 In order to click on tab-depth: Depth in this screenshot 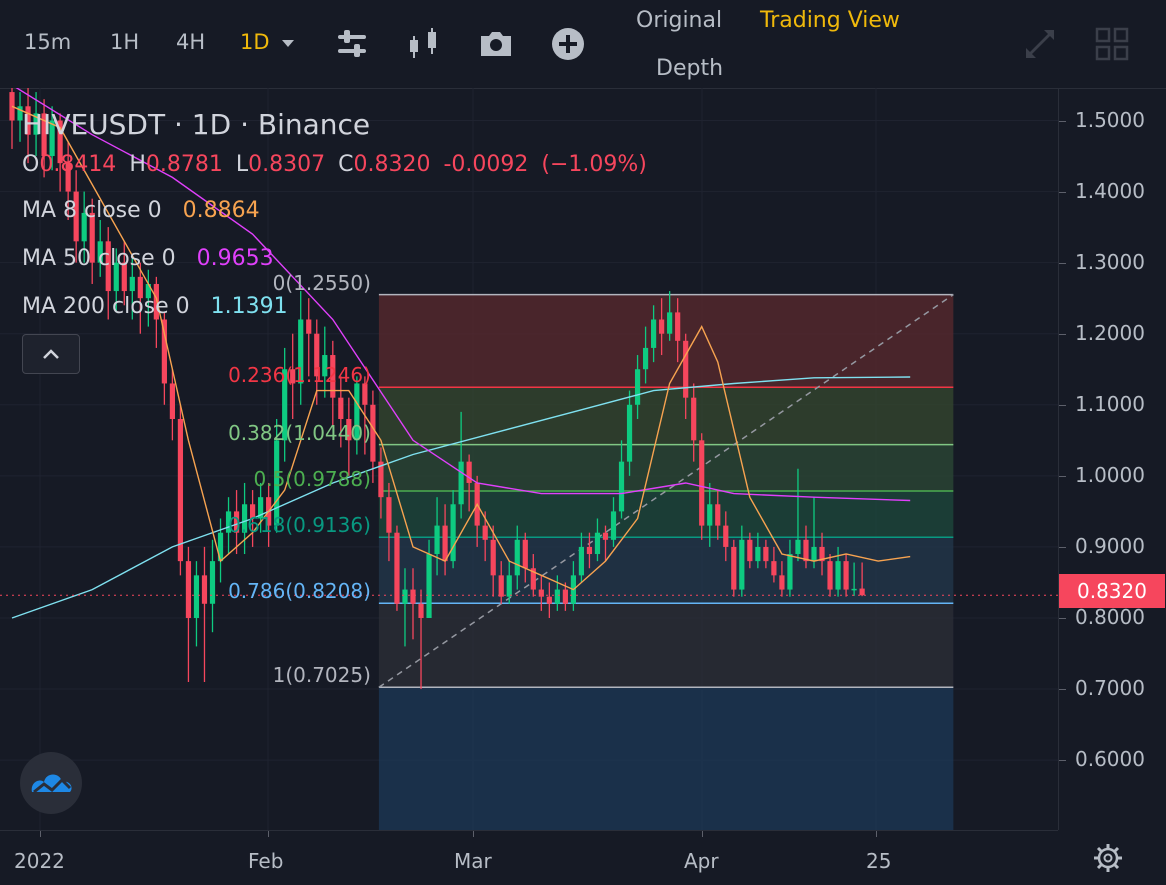, I will do `click(689, 68)`.